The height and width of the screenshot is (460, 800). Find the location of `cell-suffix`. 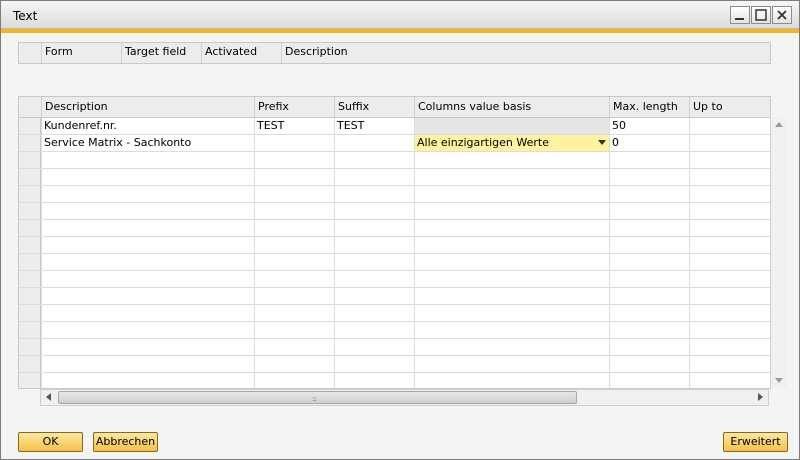

cell-suffix is located at coordinates (374, 143).